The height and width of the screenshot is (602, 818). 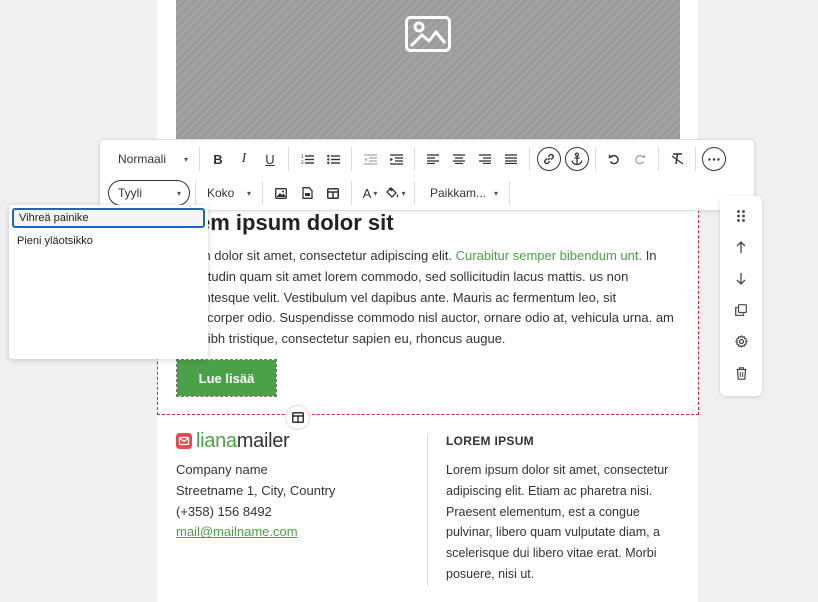 I want to click on footer-heading: LOREM IPSUM, so click(x=490, y=441).